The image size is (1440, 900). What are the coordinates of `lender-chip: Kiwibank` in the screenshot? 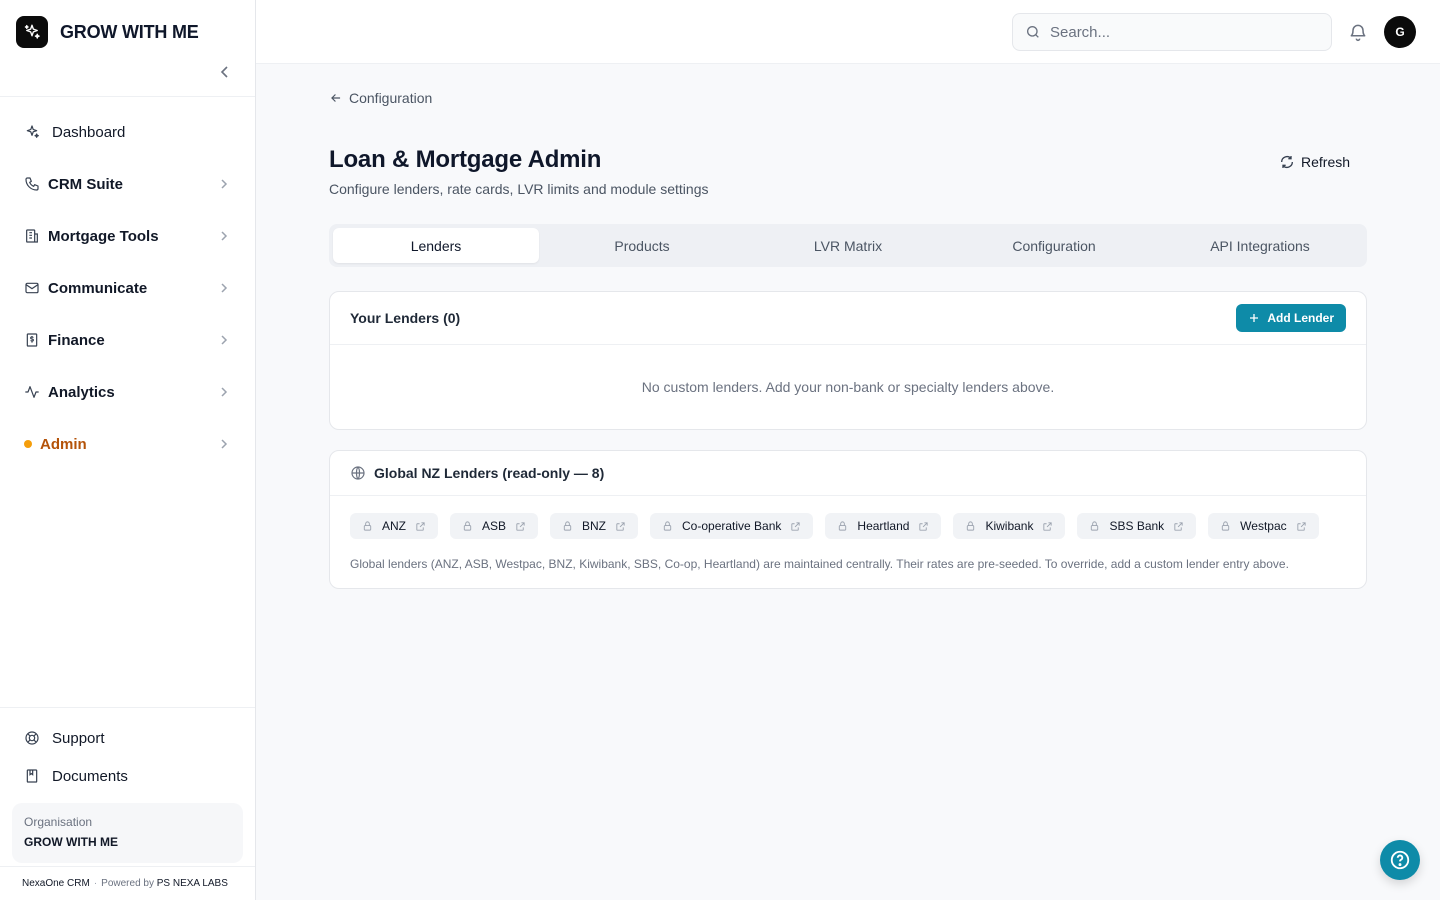 It's located at (1009, 526).